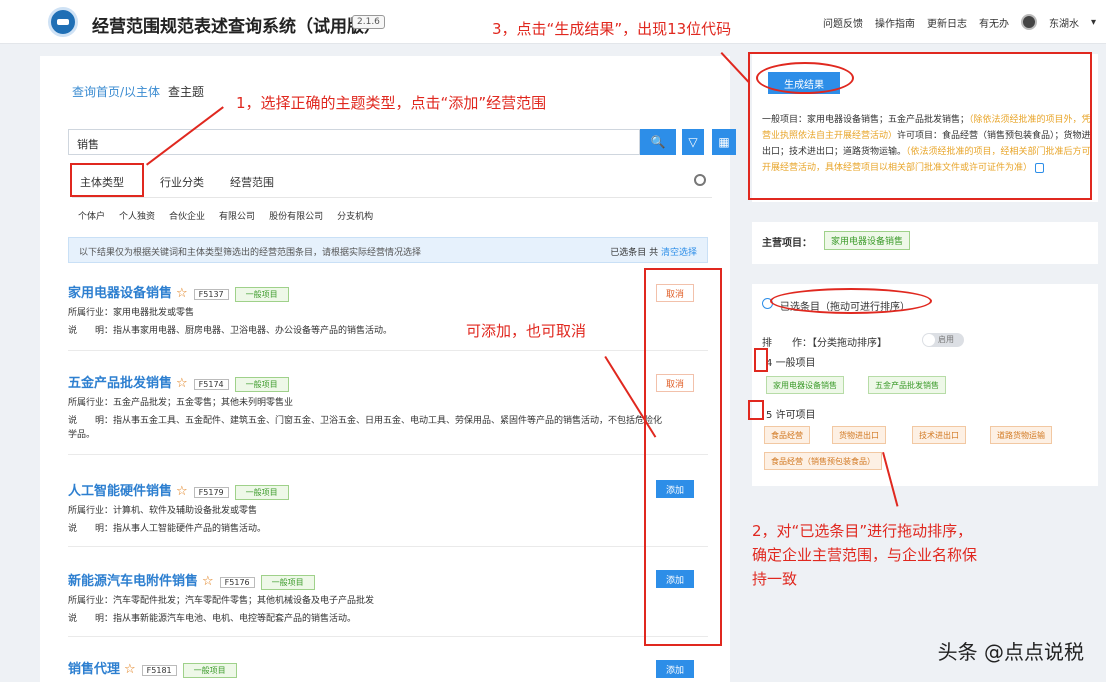 The height and width of the screenshot is (682, 1106). I want to click on filter-icon: ▽, so click(693, 142).